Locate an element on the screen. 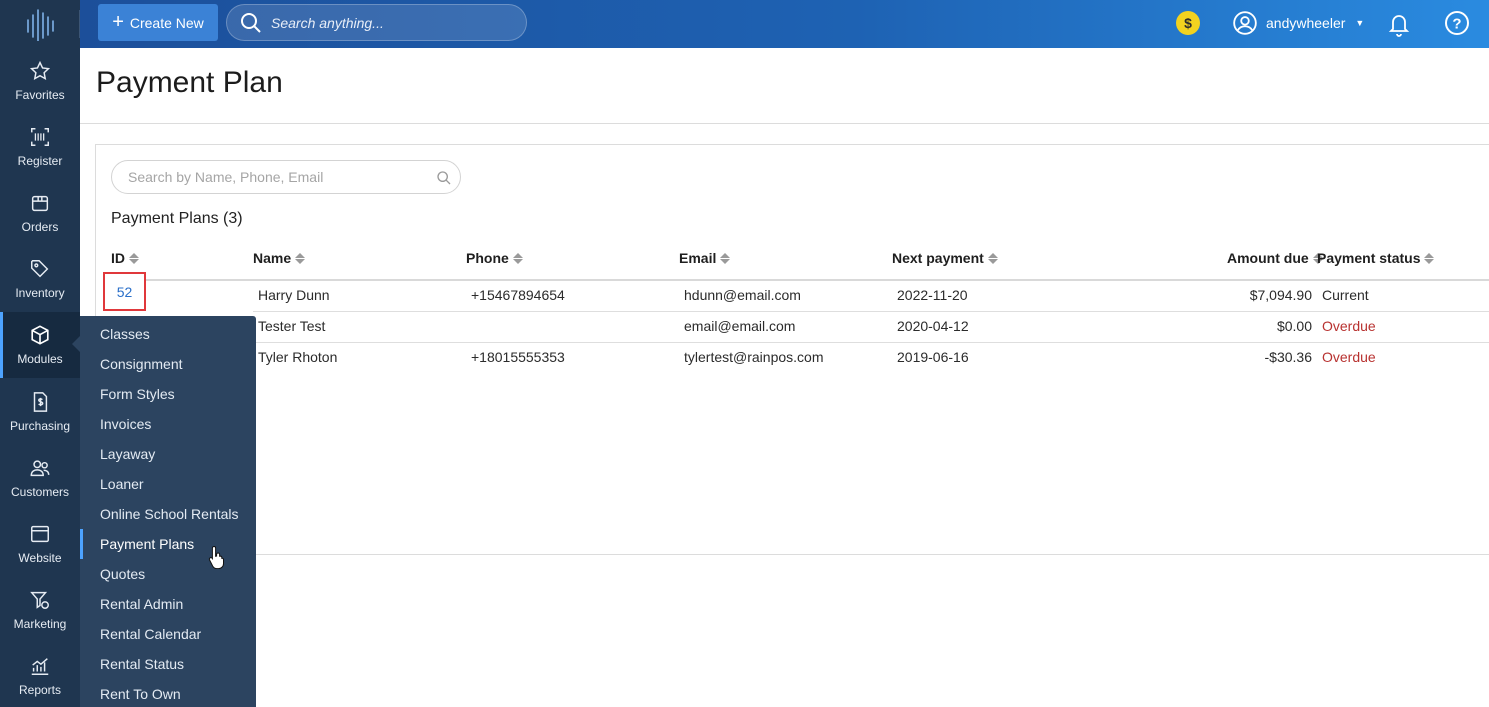 Image resolution: width=1489 pixels, height=707 pixels. help-icon: ? is located at coordinates (1457, 23).